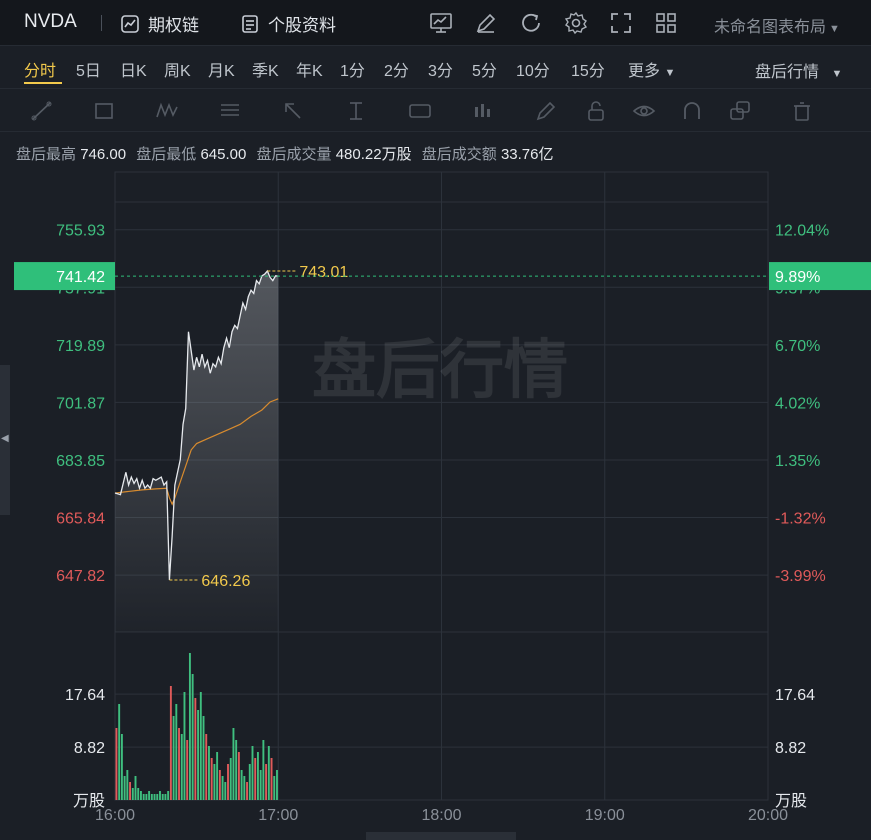 The image size is (871, 840). What do you see at coordinates (197, 451) in the screenshot?
I see `price-area-fill` at bounding box center [197, 451].